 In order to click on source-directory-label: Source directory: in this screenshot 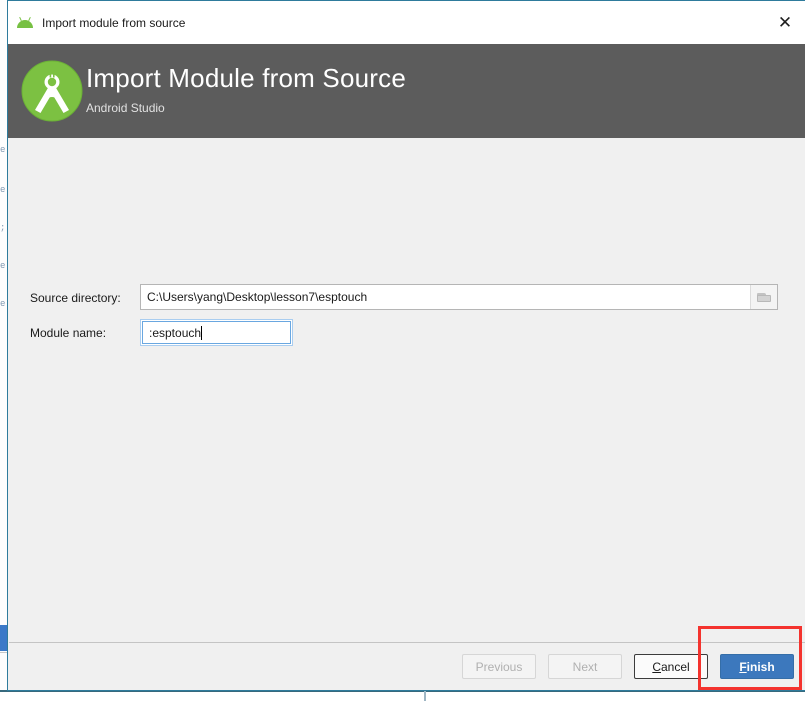, I will do `click(75, 298)`.